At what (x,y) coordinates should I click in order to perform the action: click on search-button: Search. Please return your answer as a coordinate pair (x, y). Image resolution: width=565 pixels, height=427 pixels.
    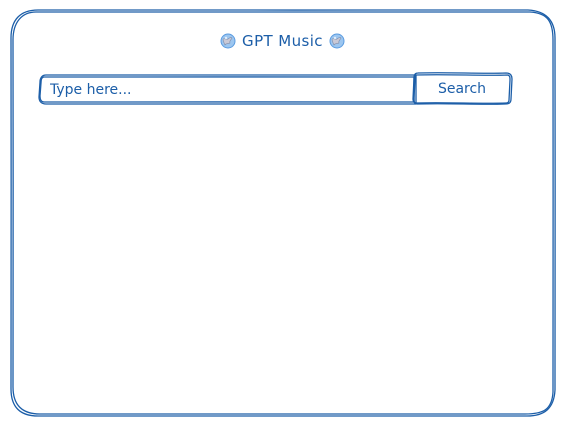
    Looking at the image, I should click on (462, 89).